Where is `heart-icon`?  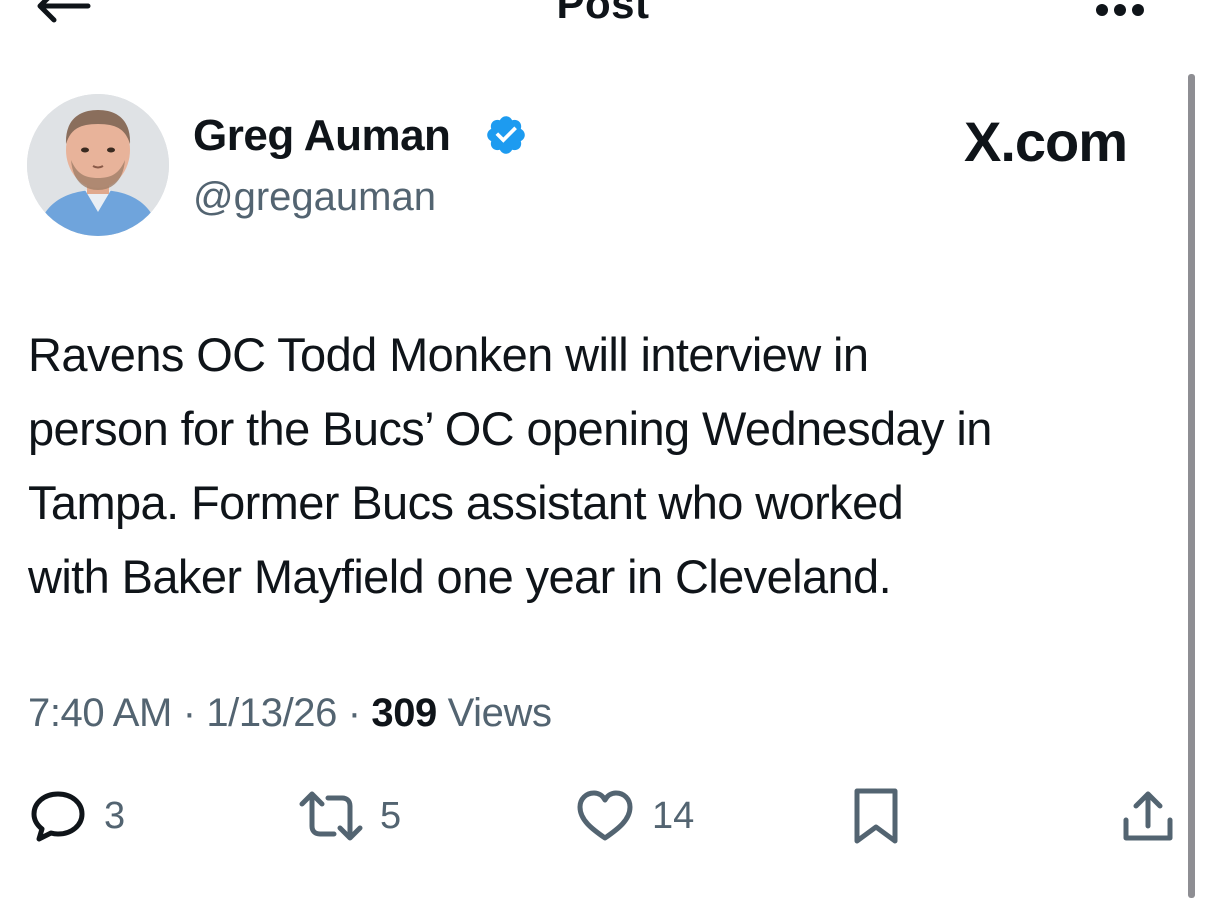 heart-icon is located at coordinates (605, 815).